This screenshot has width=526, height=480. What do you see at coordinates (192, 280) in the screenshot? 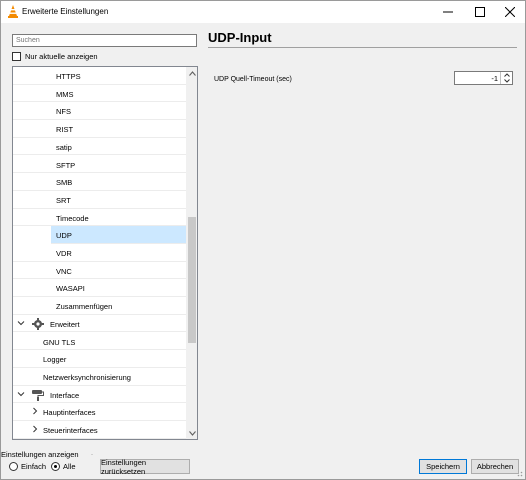
I see `scrollbar-thumb` at bounding box center [192, 280].